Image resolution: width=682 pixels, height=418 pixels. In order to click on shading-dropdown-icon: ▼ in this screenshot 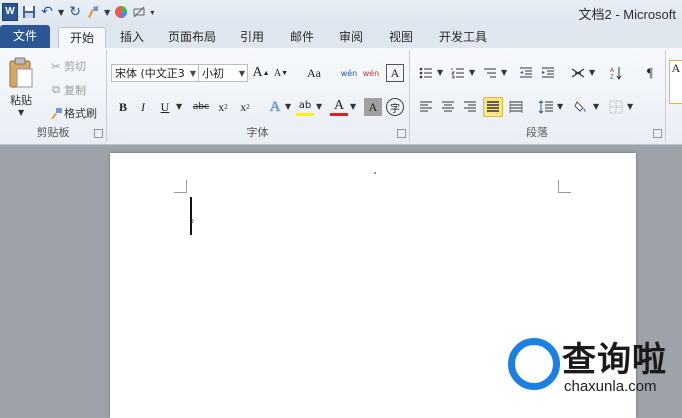, I will do `click(596, 106)`.